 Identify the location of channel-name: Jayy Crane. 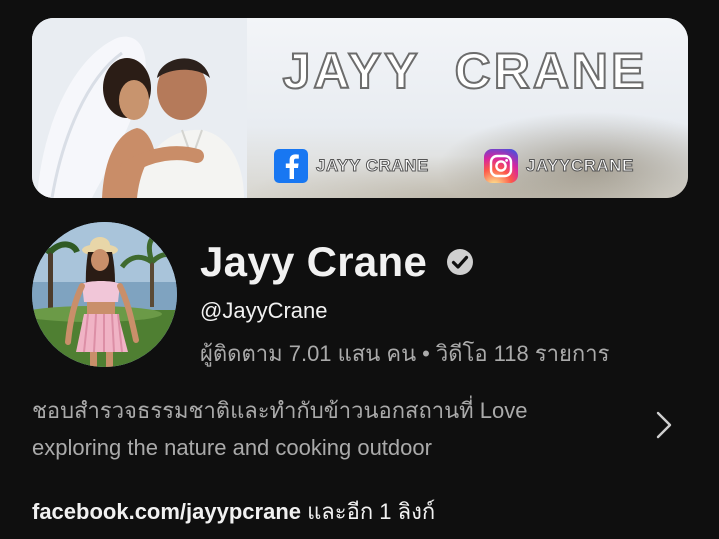
(314, 261).